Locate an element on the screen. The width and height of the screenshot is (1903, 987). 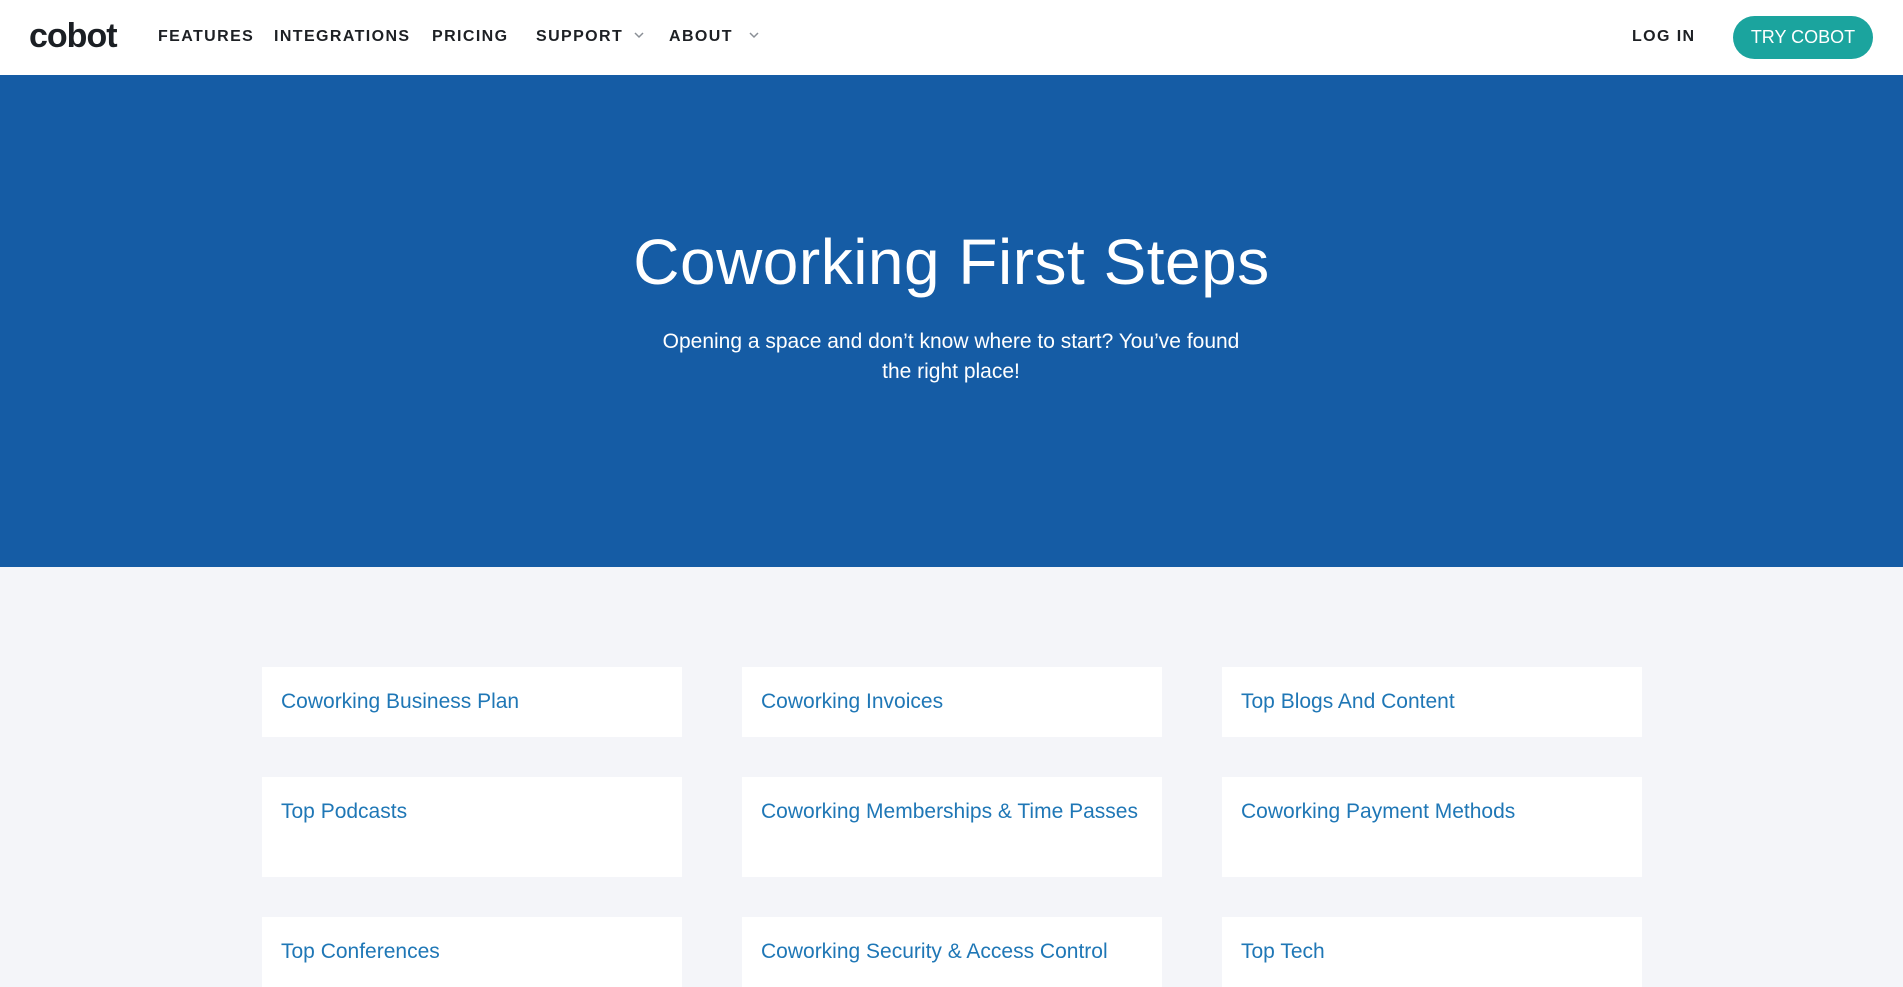
card-tech: Top Tech is located at coordinates (1432, 952).